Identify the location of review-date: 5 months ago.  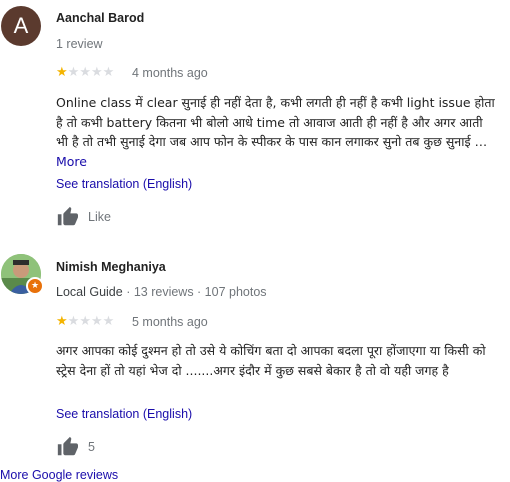
(170, 322).